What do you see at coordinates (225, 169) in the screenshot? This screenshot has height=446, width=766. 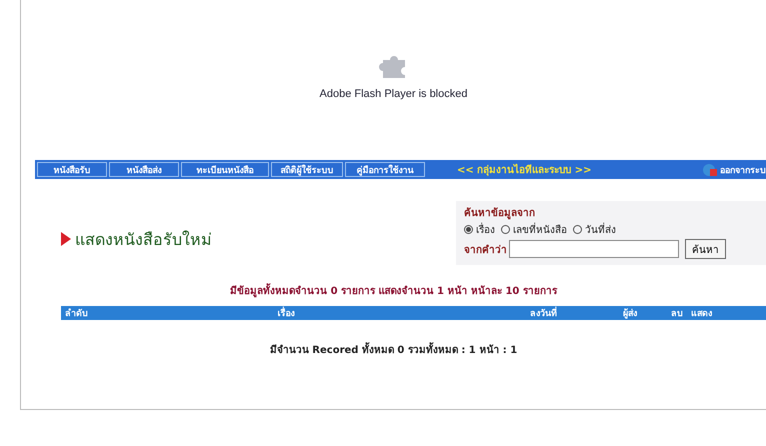 I see `nav-button: ทะเบียนหนังสือ` at bounding box center [225, 169].